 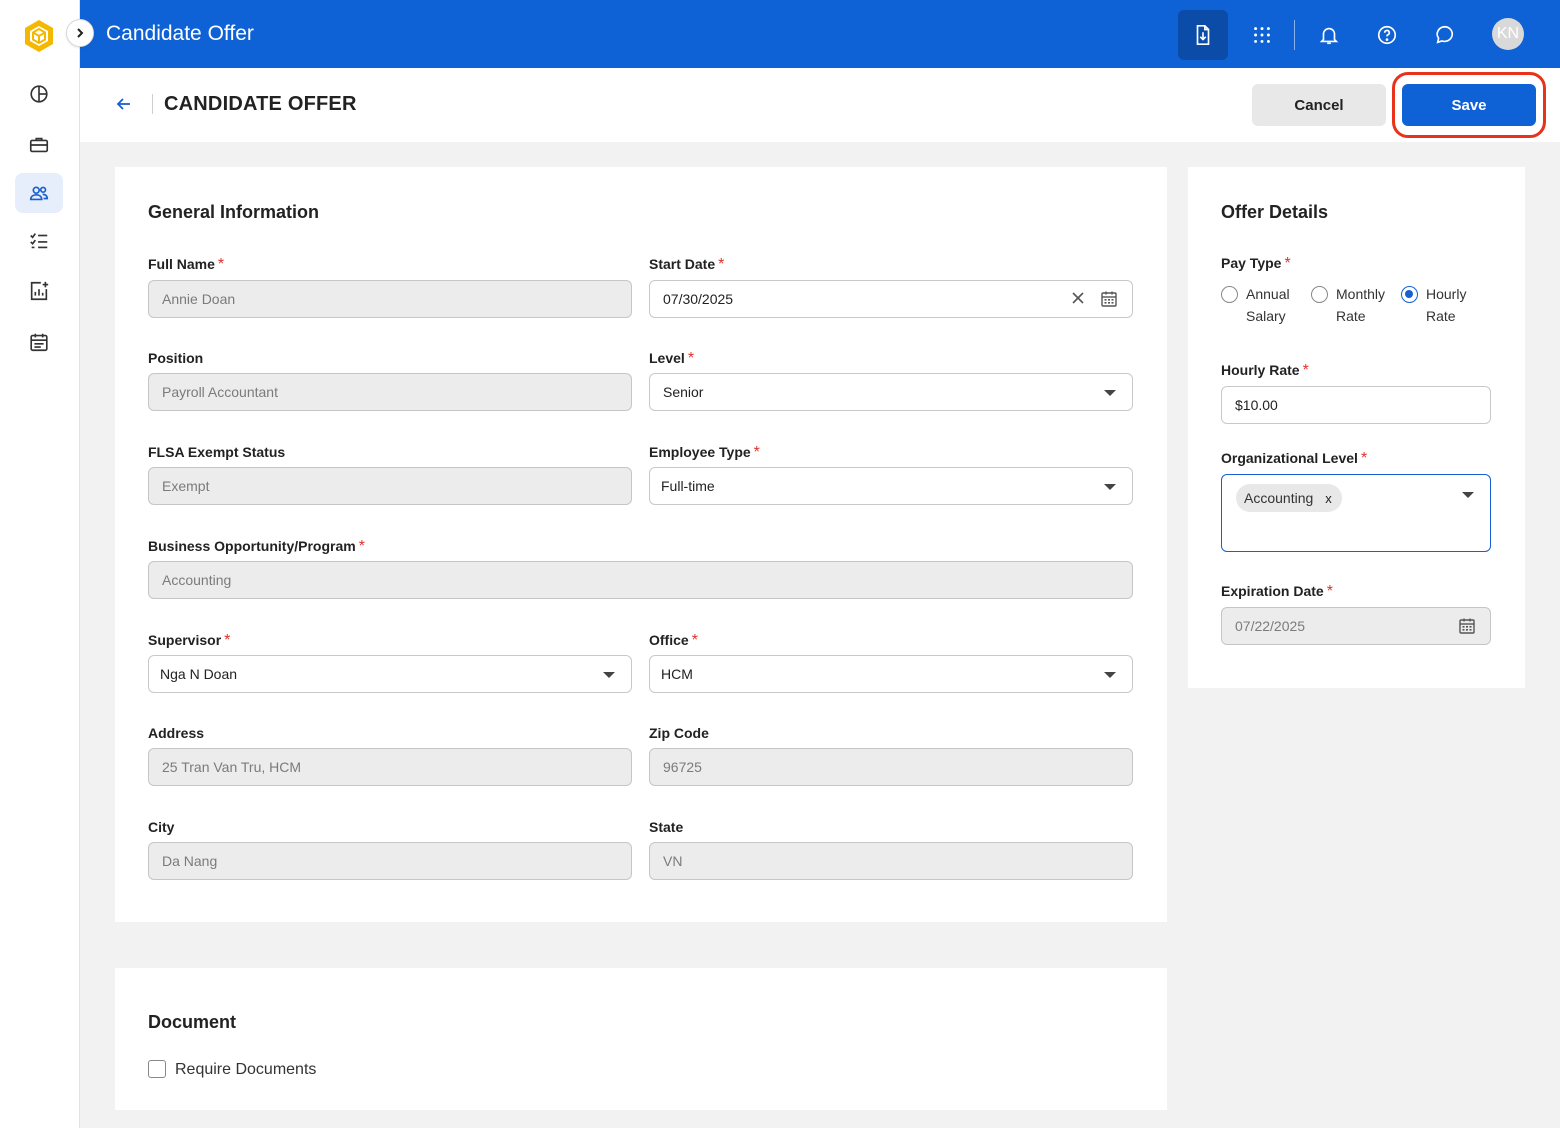 I want to click on clear-icon, so click(x=1078, y=298).